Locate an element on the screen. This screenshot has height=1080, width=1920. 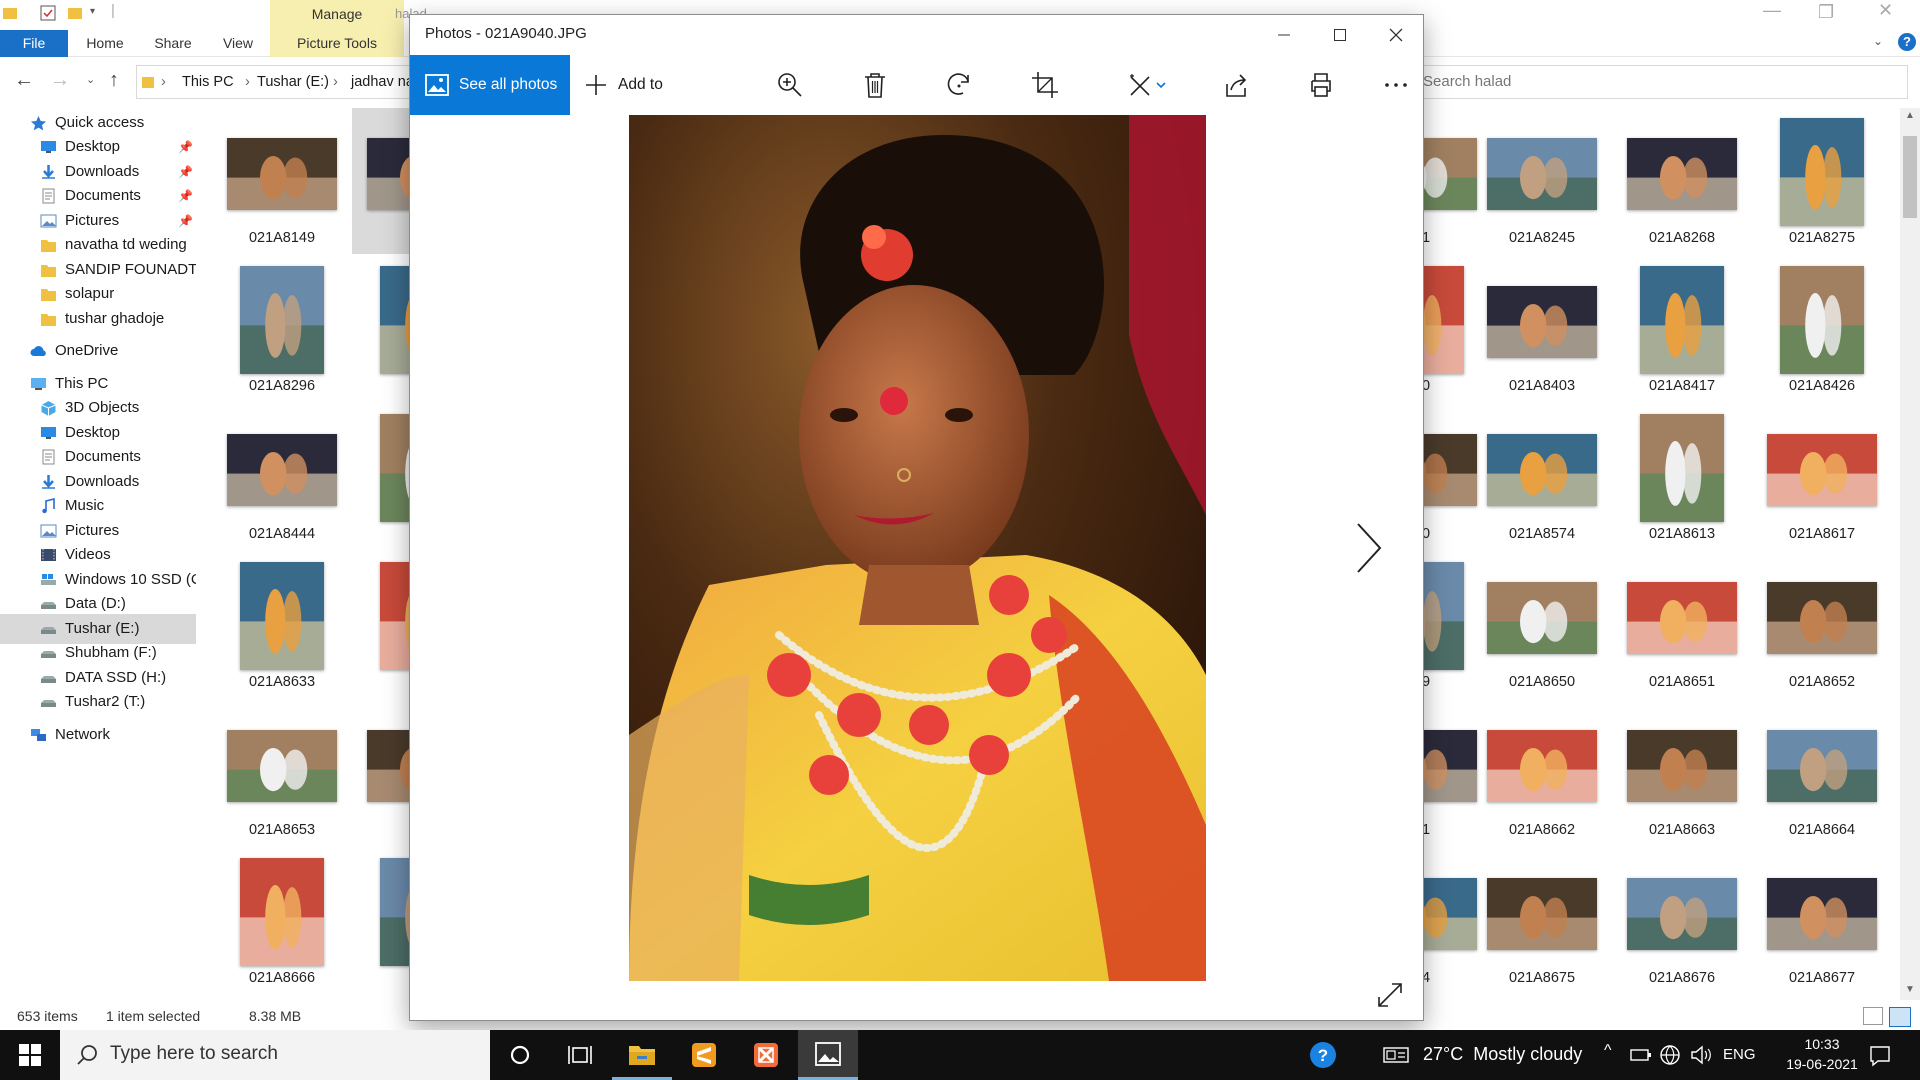
help-tray-button: ? is located at coordinates (1323, 1055).